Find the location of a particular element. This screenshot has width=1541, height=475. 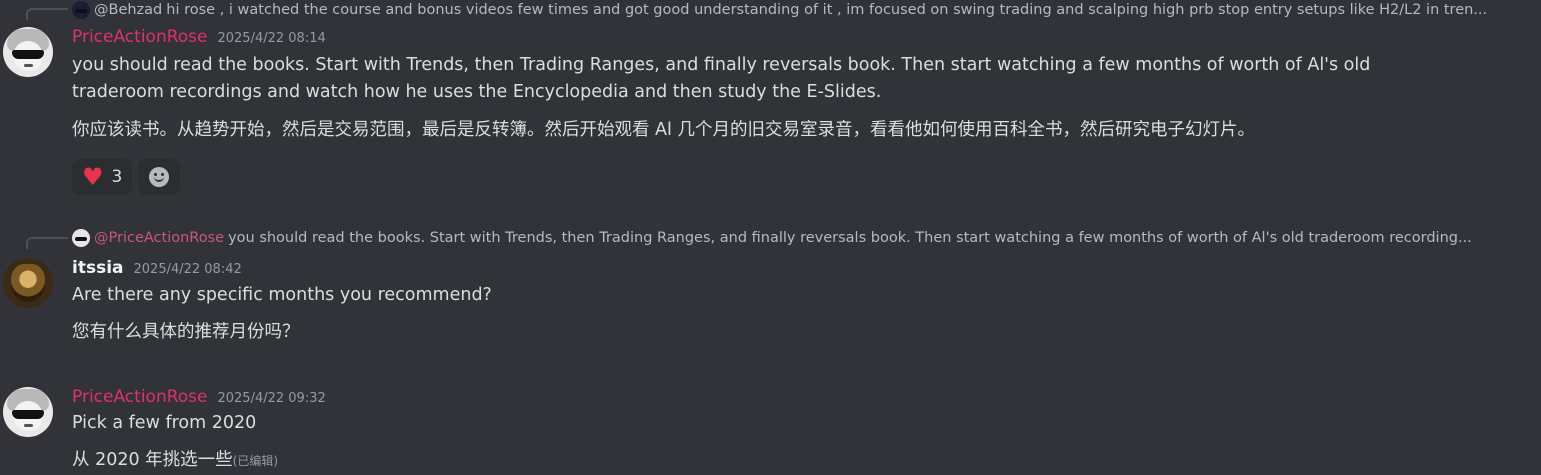

heart-icon: ♥ is located at coordinates (93, 177).